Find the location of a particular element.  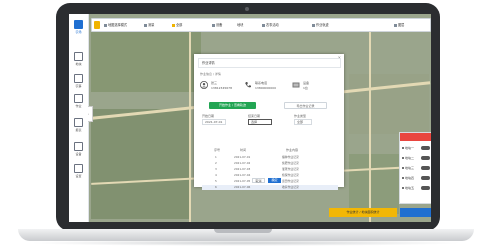

table-row: 1 2021-07-01 播种作业记录 is located at coordinates (270, 157).